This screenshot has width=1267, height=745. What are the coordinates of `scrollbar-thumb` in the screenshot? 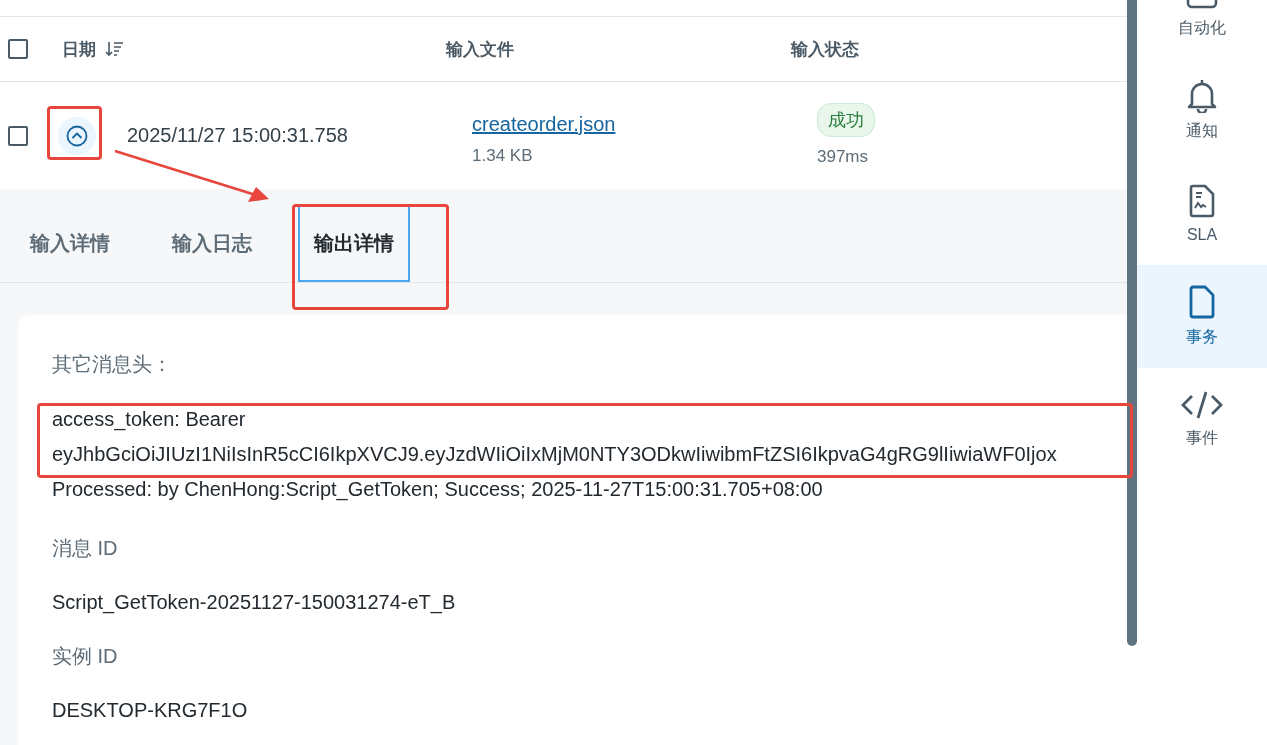 It's located at (1132, 323).